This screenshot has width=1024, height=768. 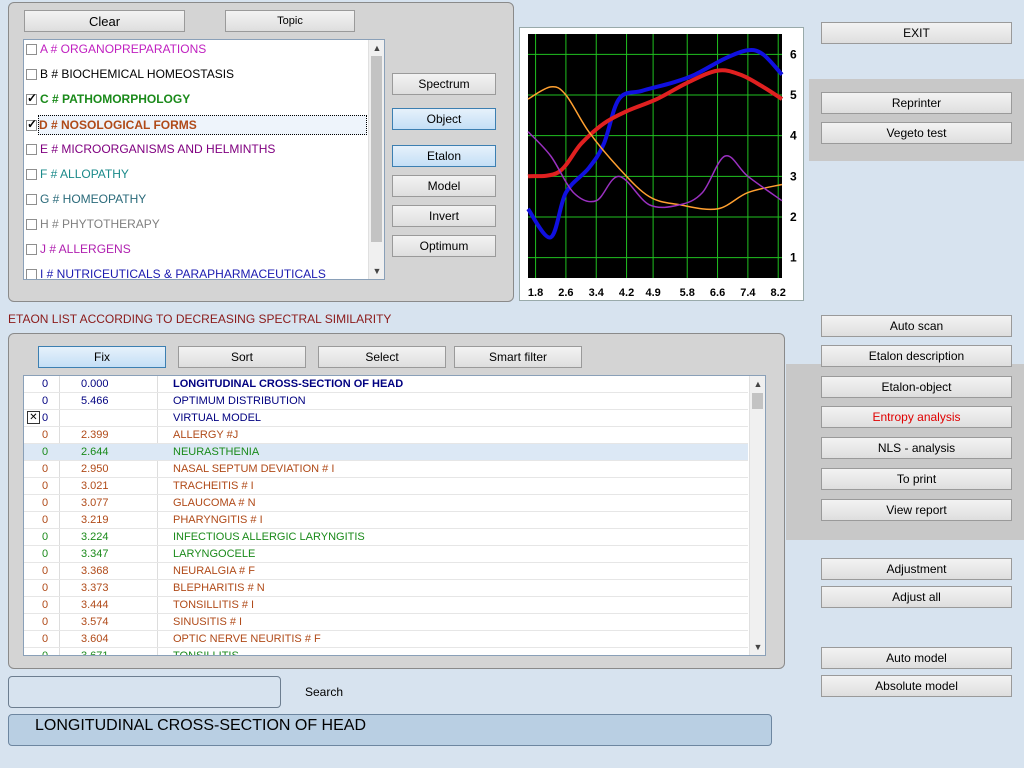 What do you see at coordinates (916, 569) in the screenshot?
I see `adjustment-button: Adjustment` at bounding box center [916, 569].